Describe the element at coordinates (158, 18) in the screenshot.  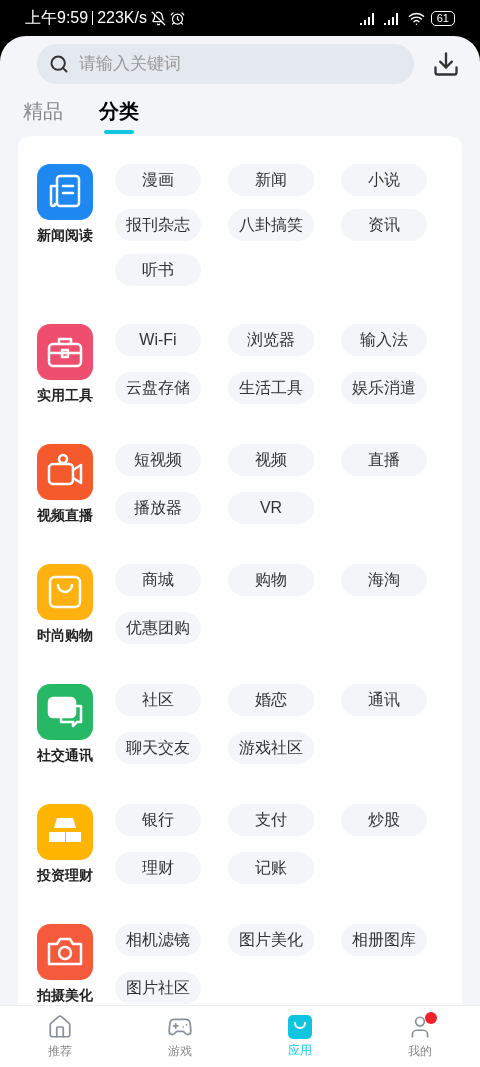
I see `bell-off-icon` at that location.